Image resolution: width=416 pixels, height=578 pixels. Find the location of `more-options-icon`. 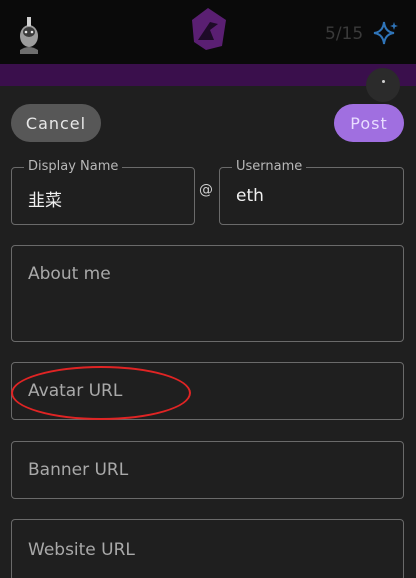

more-options-icon is located at coordinates (383, 85).